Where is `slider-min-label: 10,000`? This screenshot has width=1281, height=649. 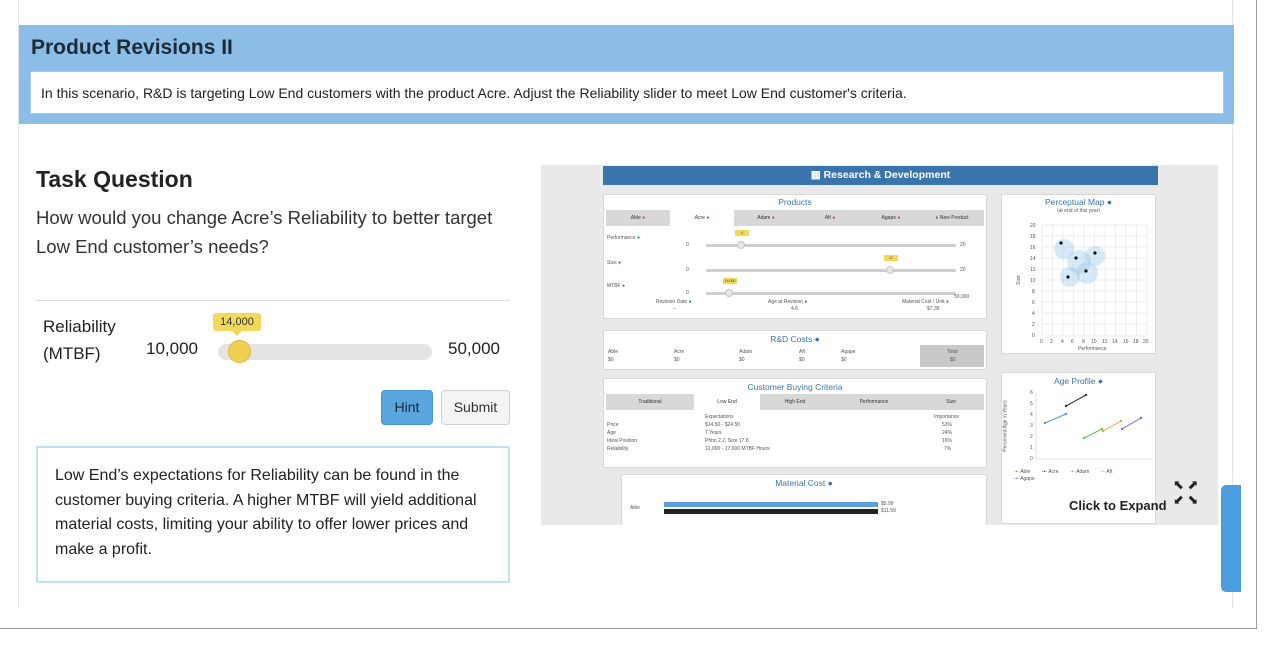 slider-min-label: 10,000 is located at coordinates (172, 348).